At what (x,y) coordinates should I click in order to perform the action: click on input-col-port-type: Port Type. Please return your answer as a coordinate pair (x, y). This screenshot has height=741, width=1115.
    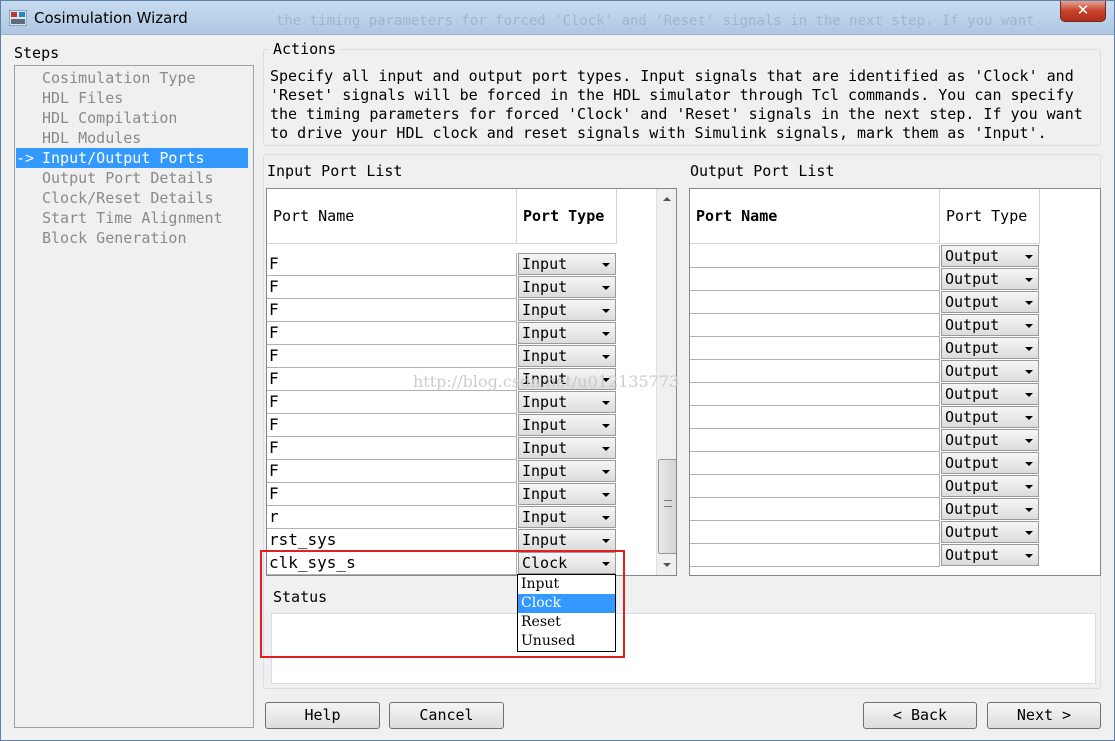
    Looking at the image, I should click on (567, 216).